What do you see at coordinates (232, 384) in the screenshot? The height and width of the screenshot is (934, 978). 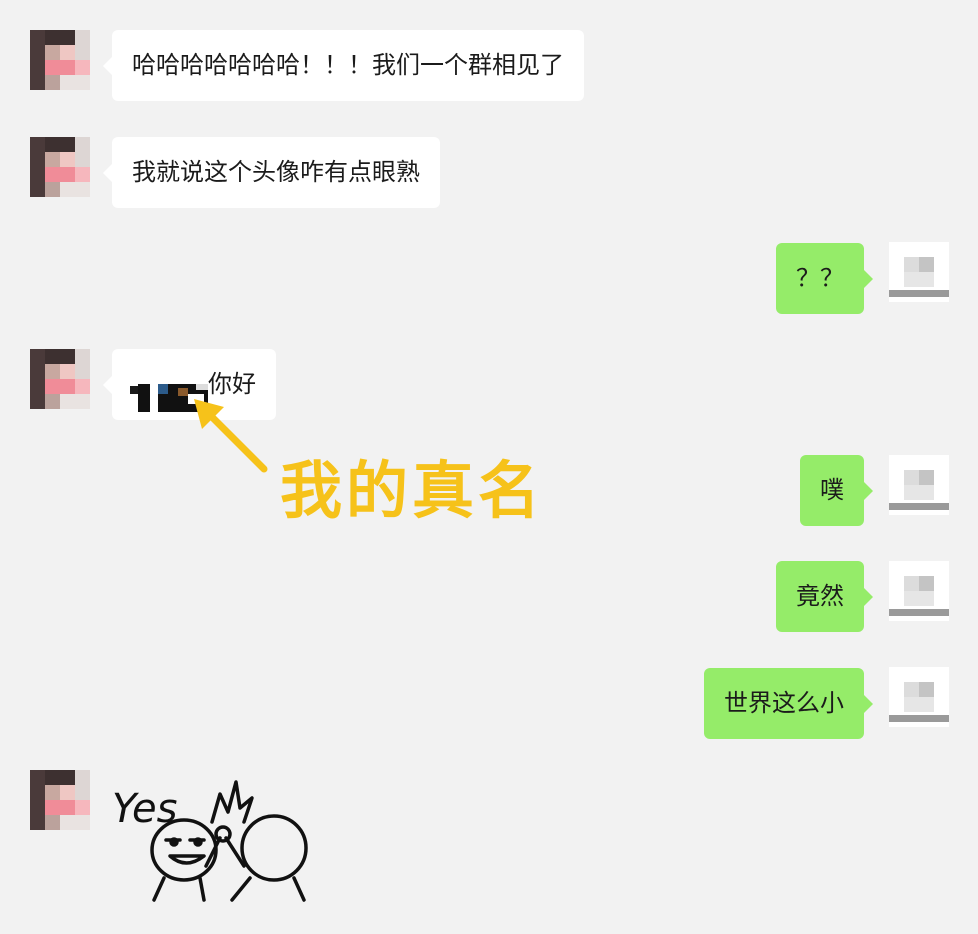 I see `message-text: 你好` at bounding box center [232, 384].